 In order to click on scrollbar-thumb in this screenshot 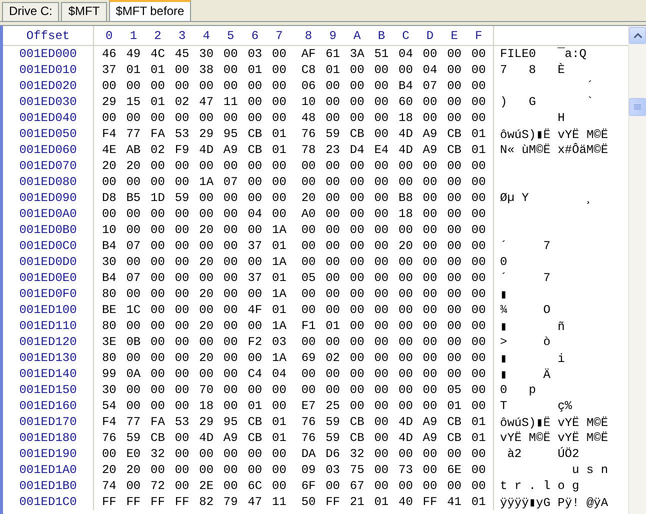, I will do `click(637, 107)`.